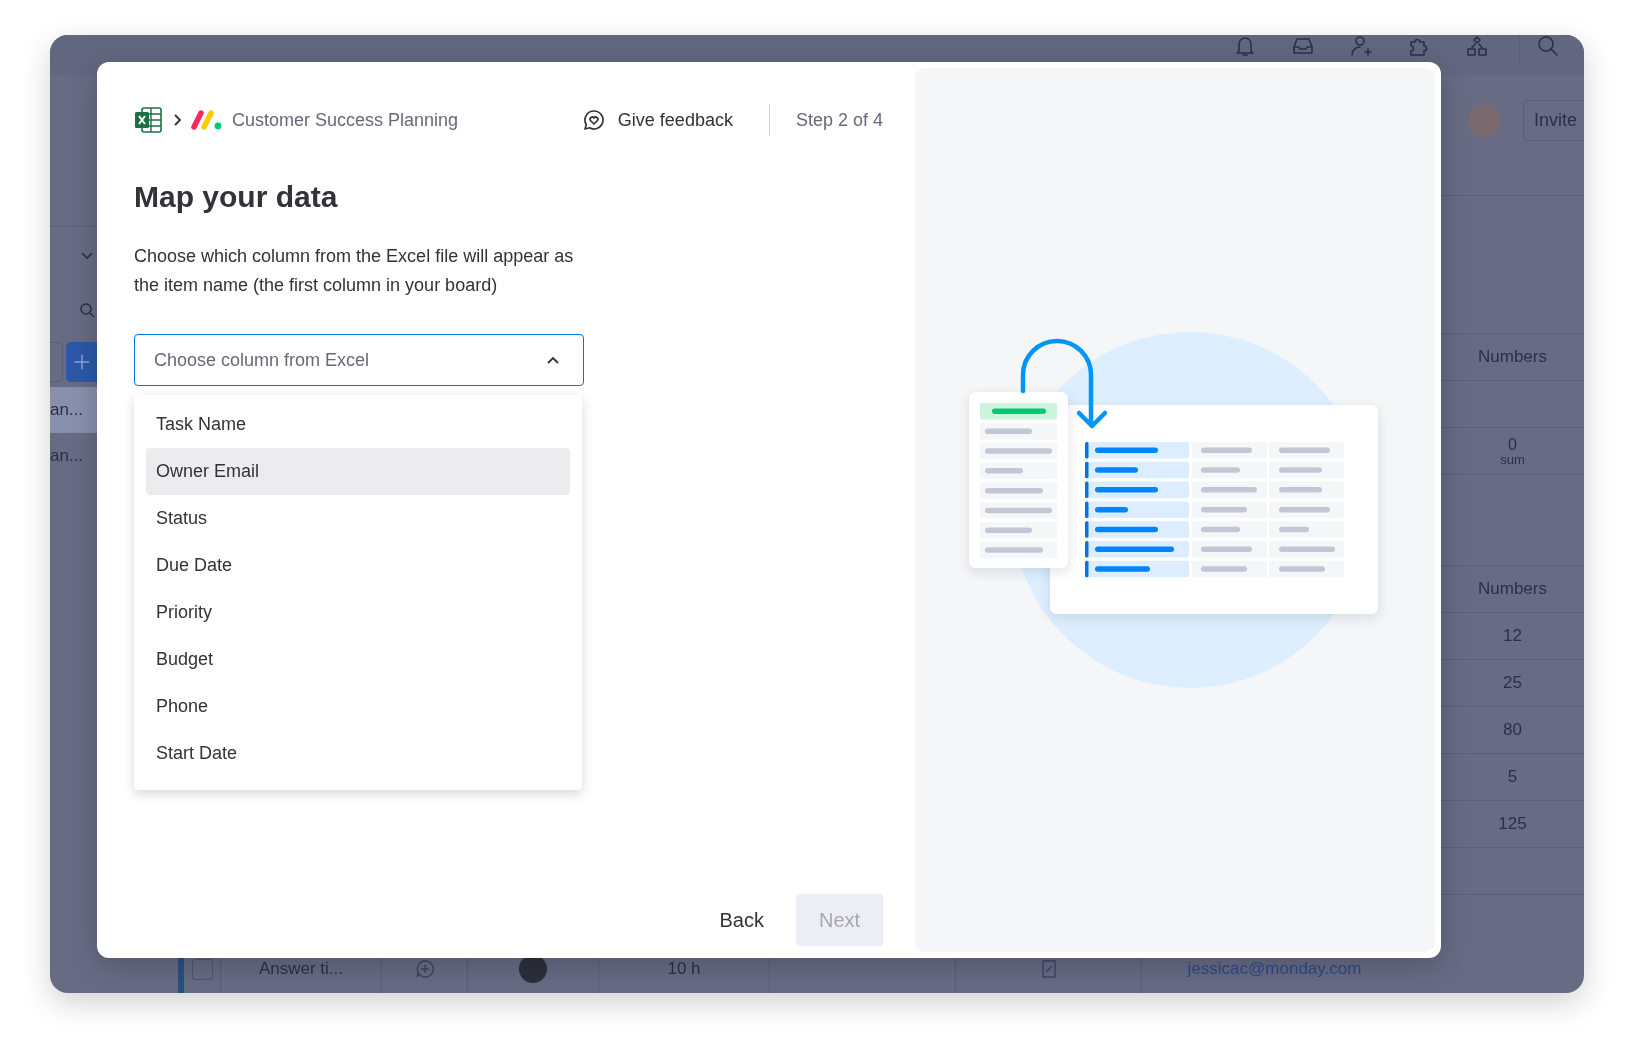 The image size is (1634, 1055). Describe the element at coordinates (354, 271) in the screenshot. I see `description: Choose which column from the Excel file will appear as the item name (the first column in your board)` at that location.